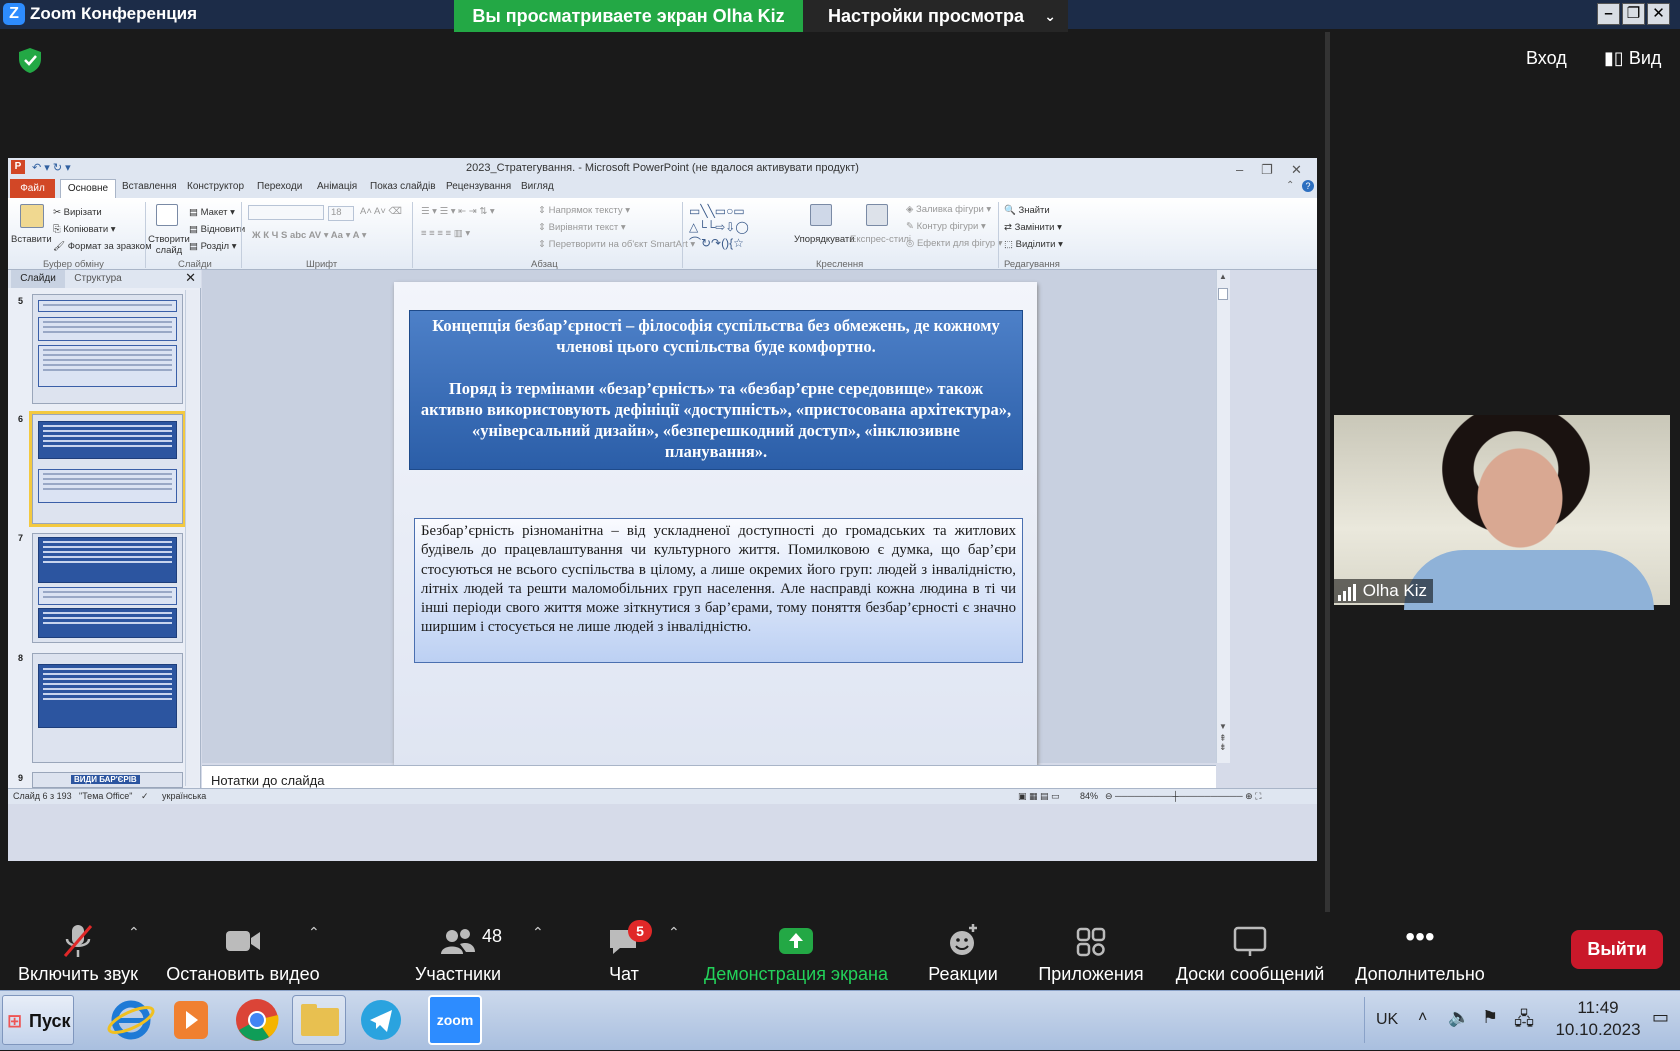  What do you see at coordinates (98, 279) in the screenshot?
I see `tab-outline: Структура` at bounding box center [98, 279].